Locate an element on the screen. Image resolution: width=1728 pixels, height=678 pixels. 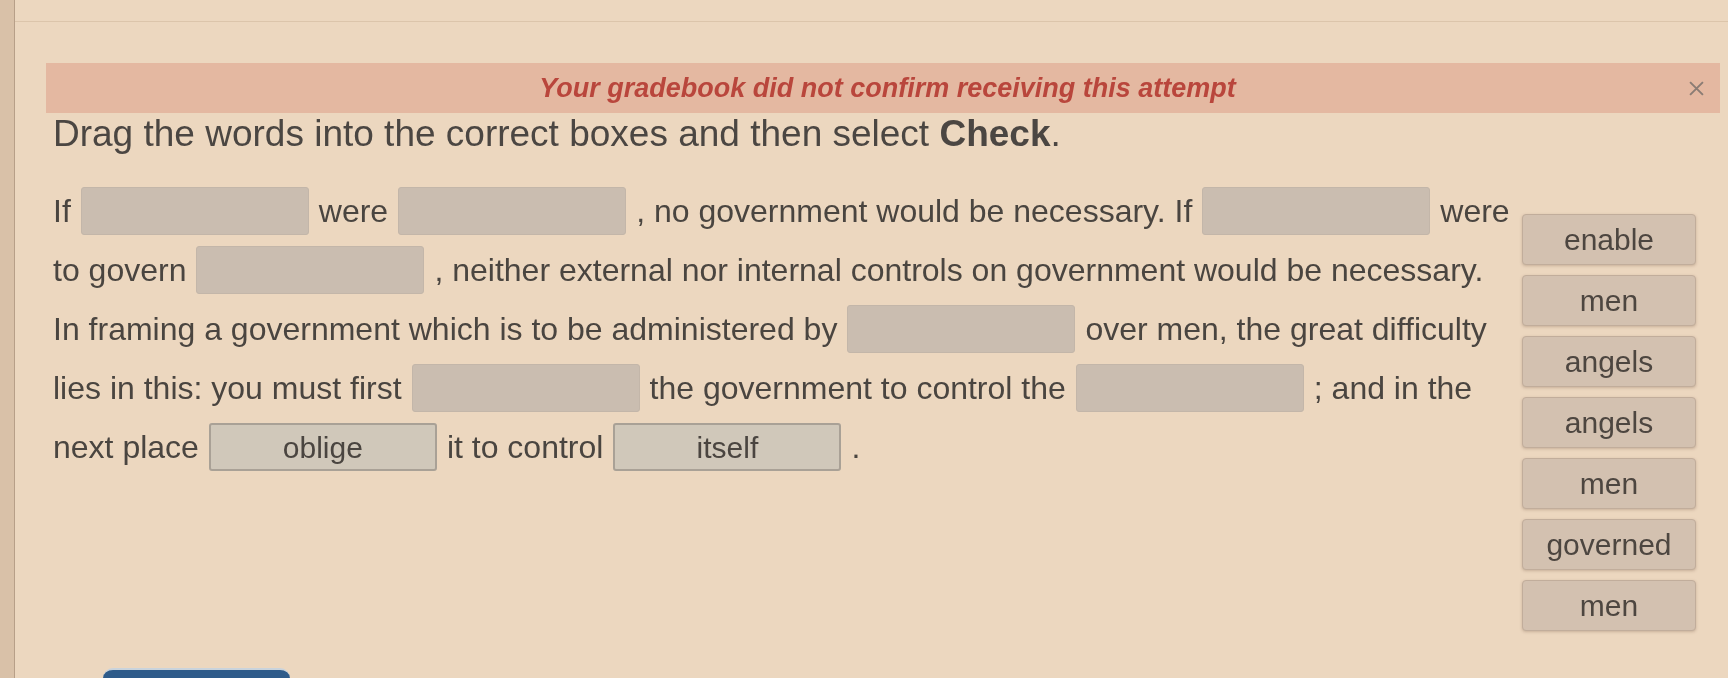
passage-text: to govern is located at coordinates (120, 270).